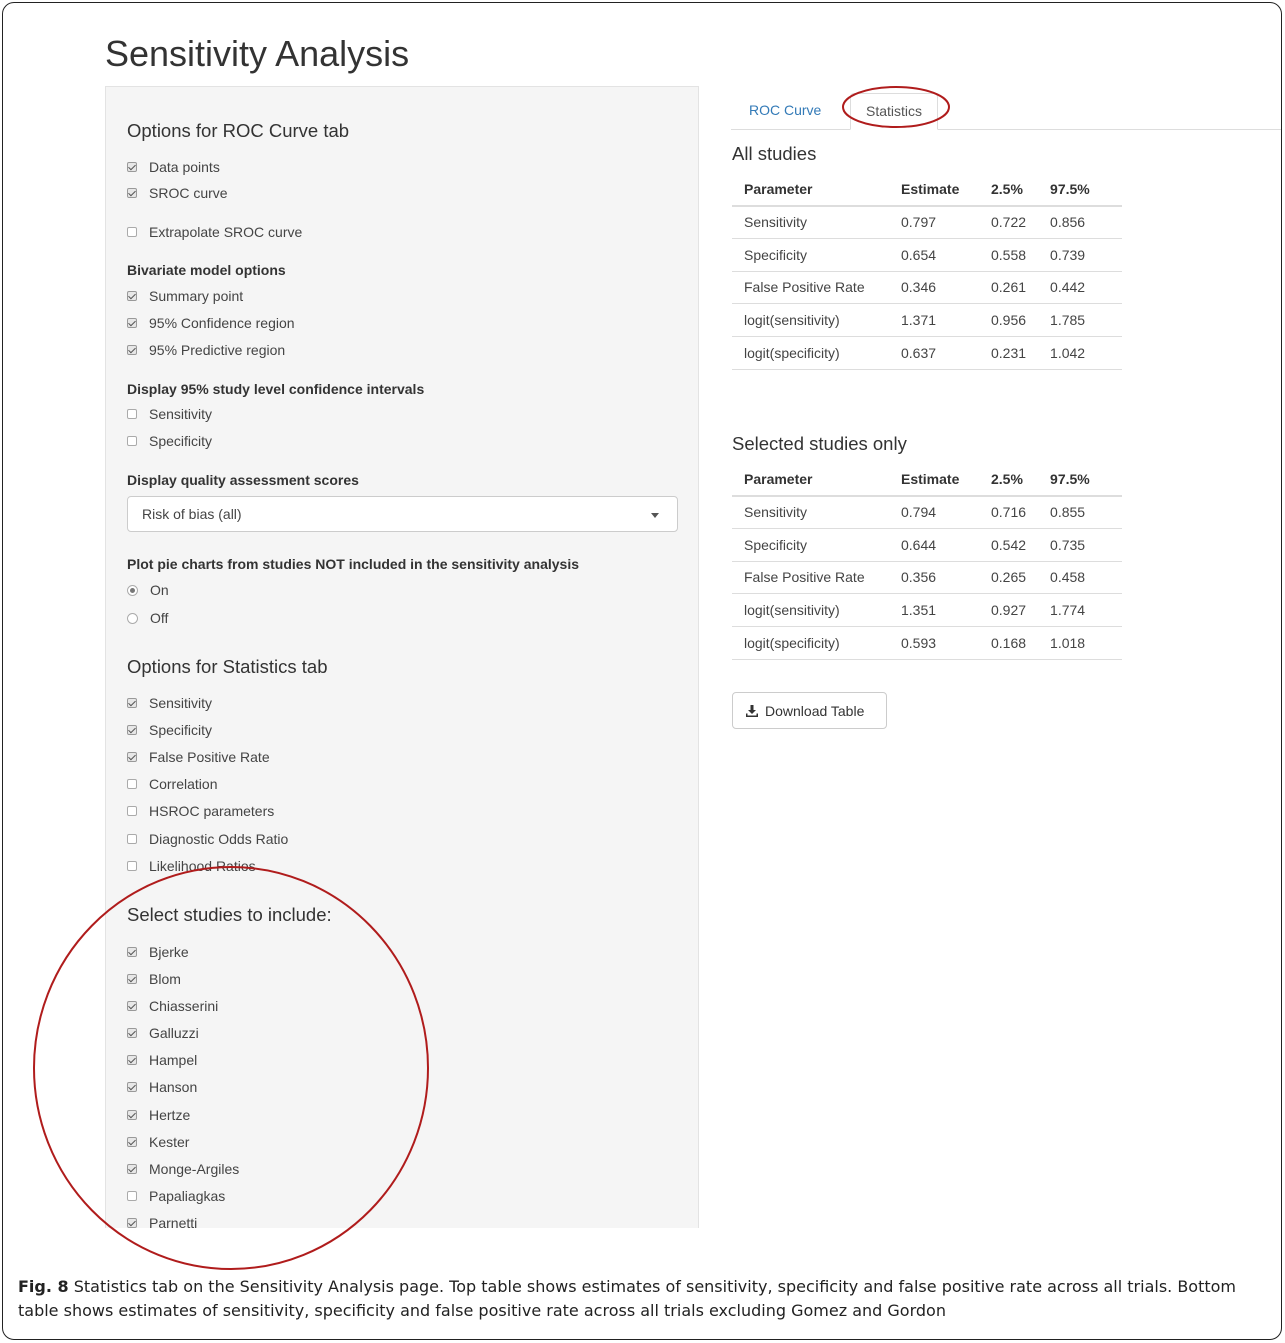 This screenshot has height=1343, width=1285. Describe the element at coordinates (1080, 642) in the screenshot. I see `table-cell: 1.018` at that location.